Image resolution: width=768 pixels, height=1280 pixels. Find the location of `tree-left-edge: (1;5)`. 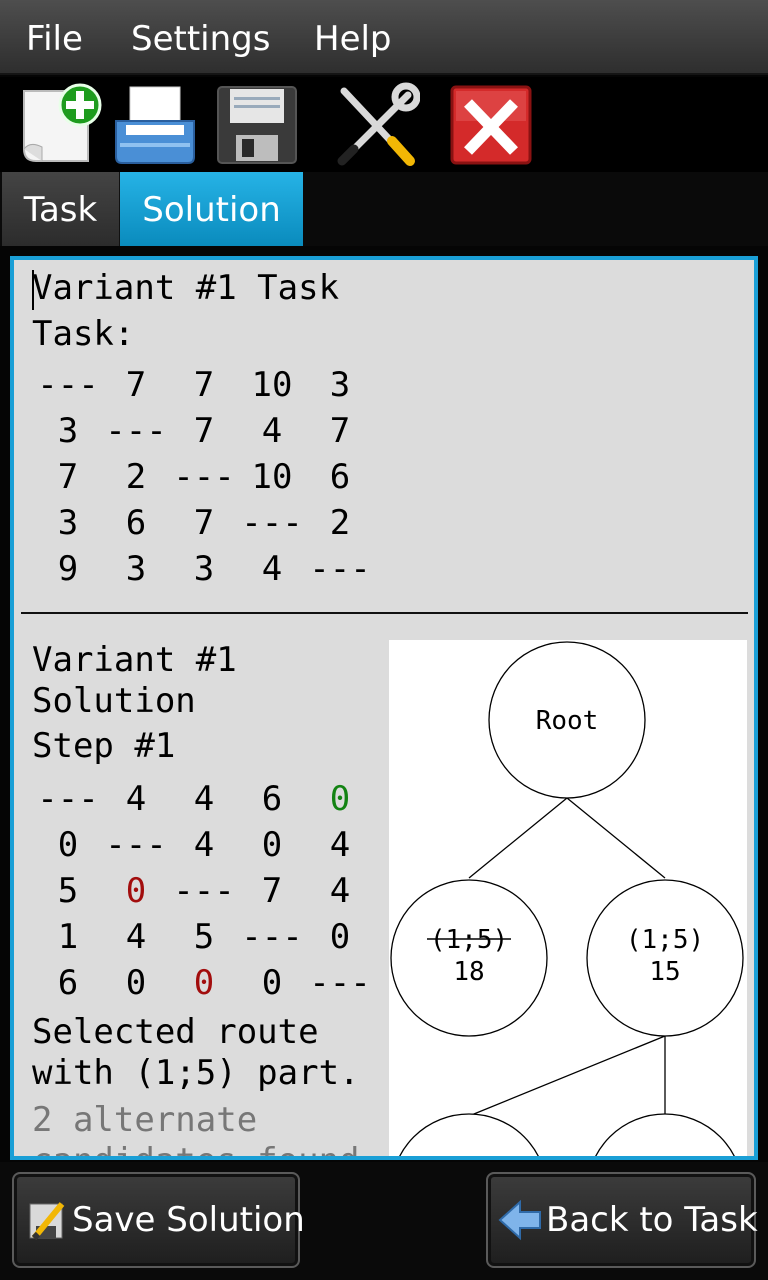

tree-left-edge: (1;5) is located at coordinates (469, 940).